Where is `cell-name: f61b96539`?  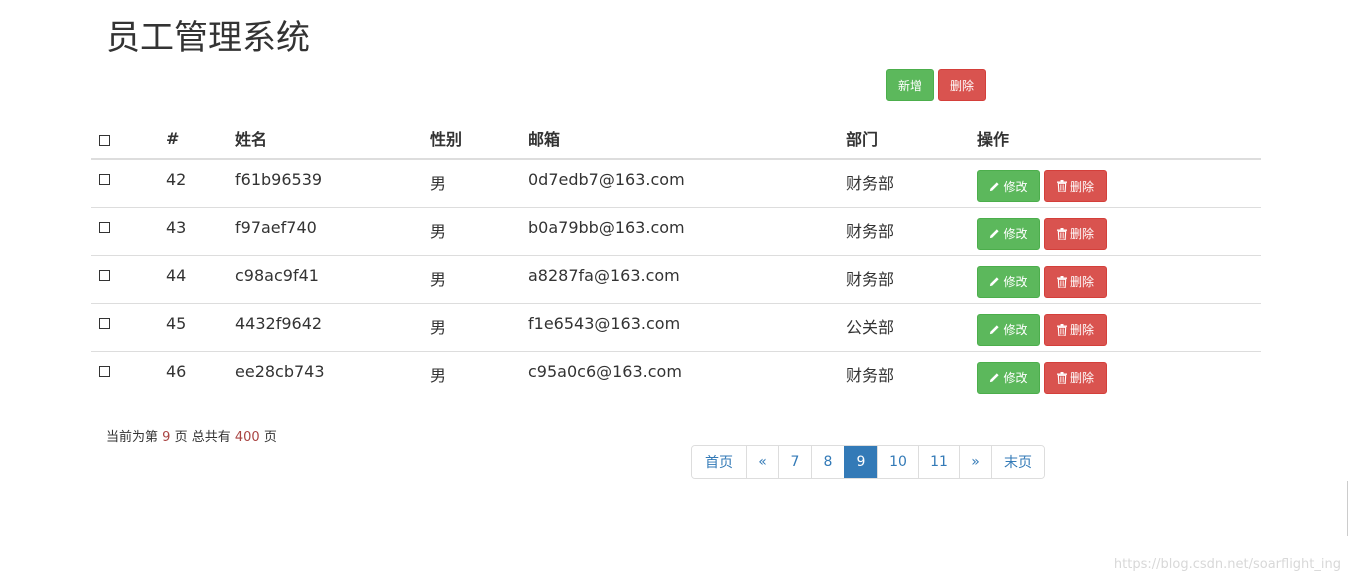 cell-name: f61b96539 is located at coordinates (332, 183).